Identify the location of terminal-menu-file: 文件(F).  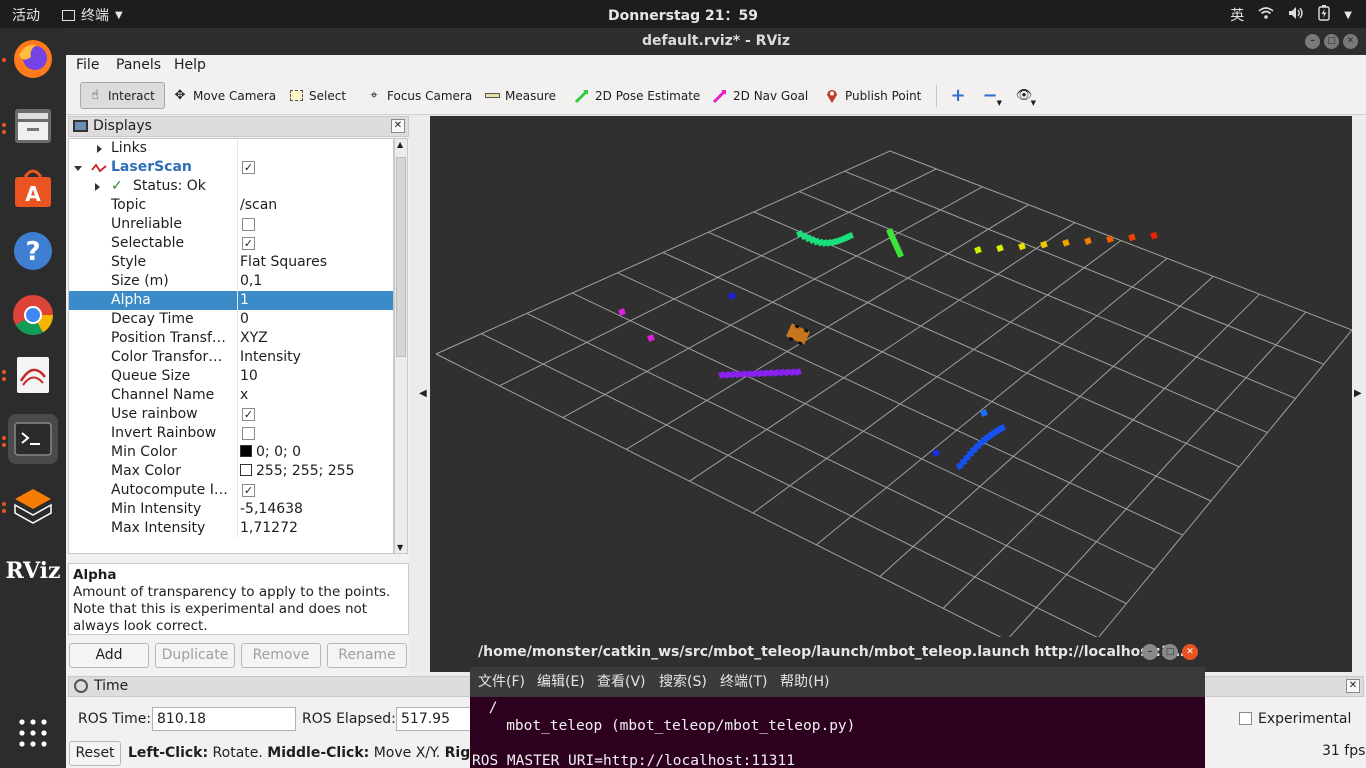
(501, 682).